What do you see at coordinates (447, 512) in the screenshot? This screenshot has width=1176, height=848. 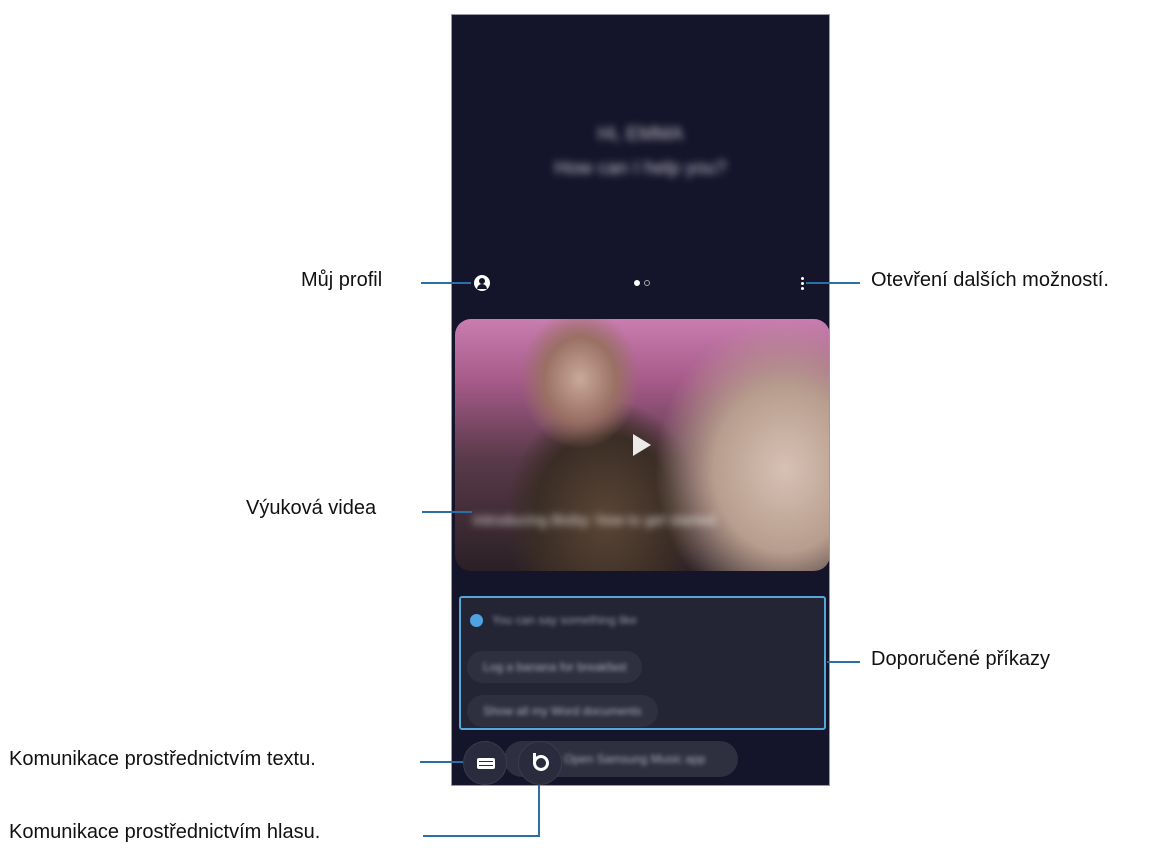 I see `callout-line-videos` at bounding box center [447, 512].